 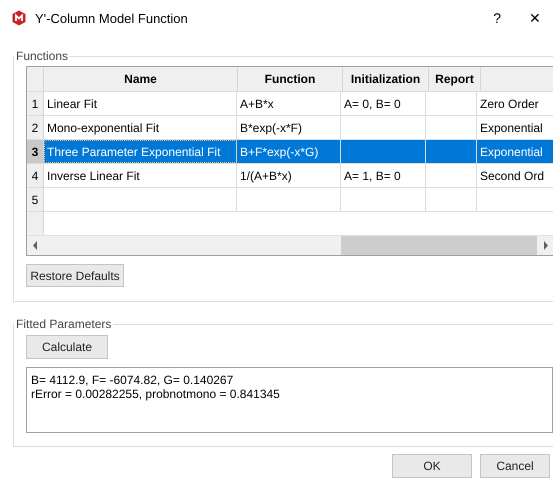 What do you see at coordinates (67, 347) in the screenshot?
I see `calculate-button: Calculate` at bounding box center [67, 347].